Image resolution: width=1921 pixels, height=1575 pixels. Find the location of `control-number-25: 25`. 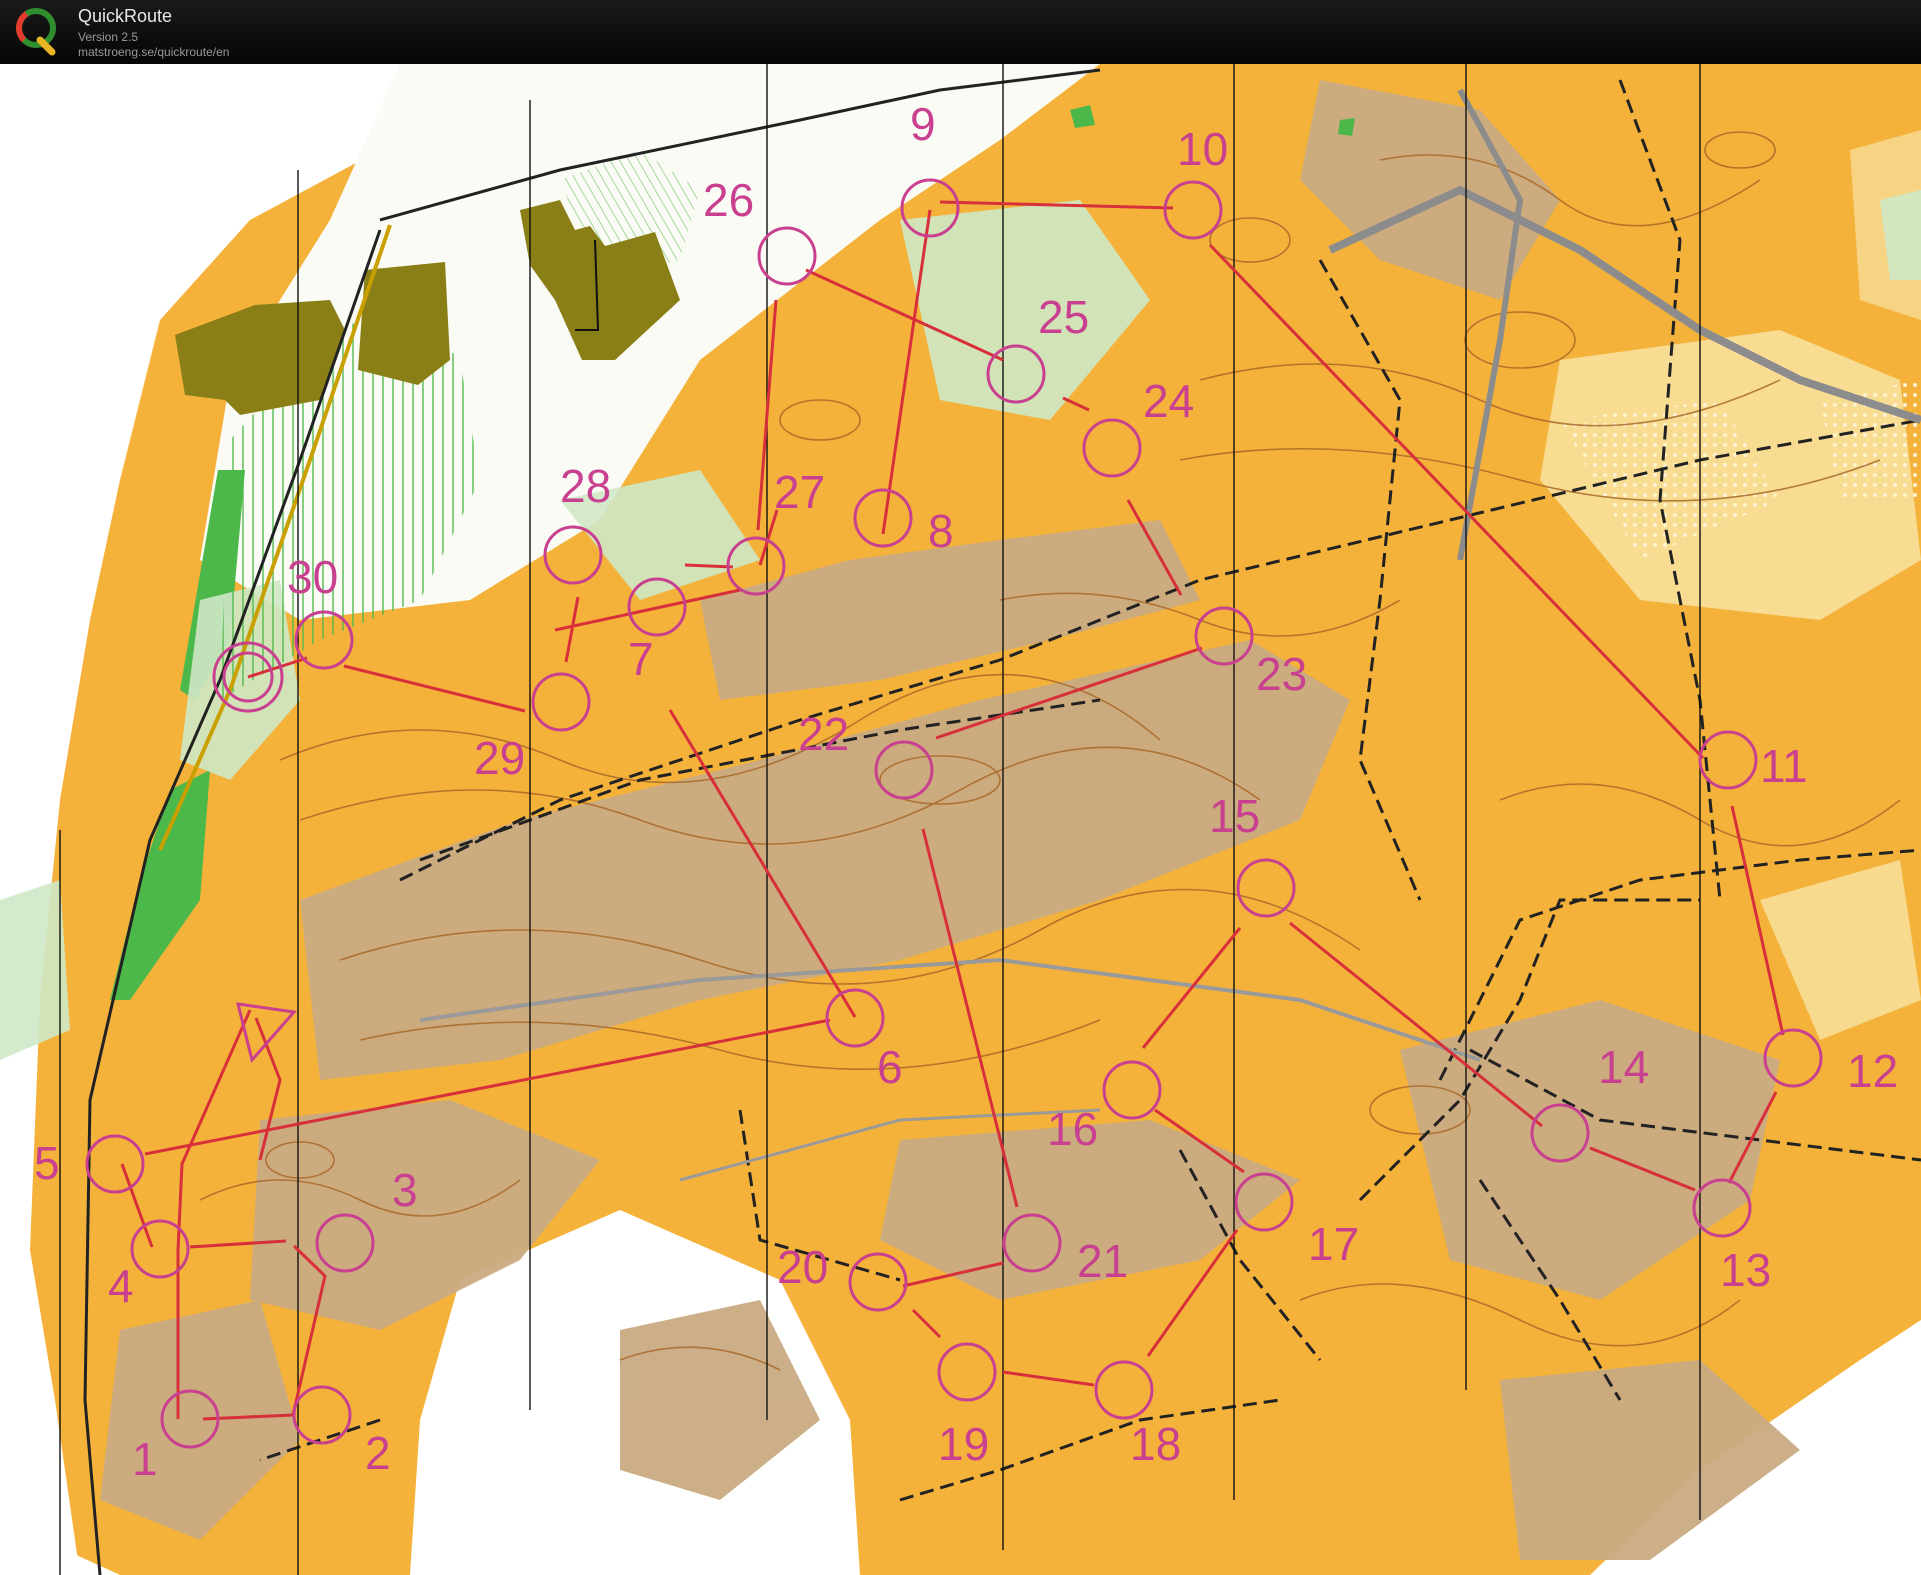

control-number-25: 25 is located at coordinates (1063, 317).